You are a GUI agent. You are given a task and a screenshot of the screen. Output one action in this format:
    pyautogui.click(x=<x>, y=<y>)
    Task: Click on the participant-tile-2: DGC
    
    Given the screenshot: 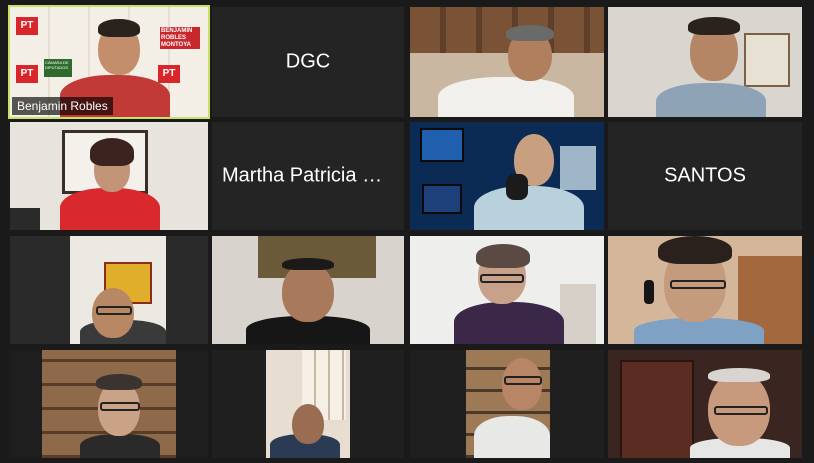 What is the action you would take?
    pyautogui.click(x=308, y=62)
    